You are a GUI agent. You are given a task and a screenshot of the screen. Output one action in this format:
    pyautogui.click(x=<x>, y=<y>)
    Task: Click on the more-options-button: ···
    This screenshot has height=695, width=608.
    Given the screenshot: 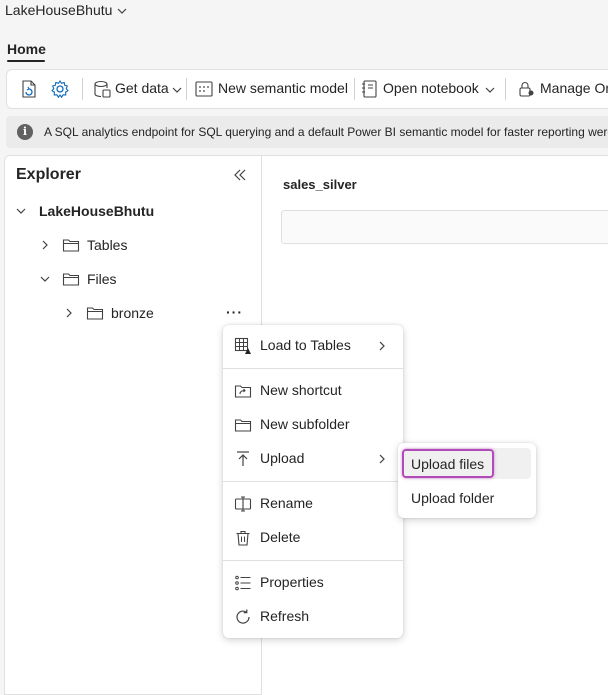 What is the action you would take?
    pyautogui.click(x=234, y=312)
    